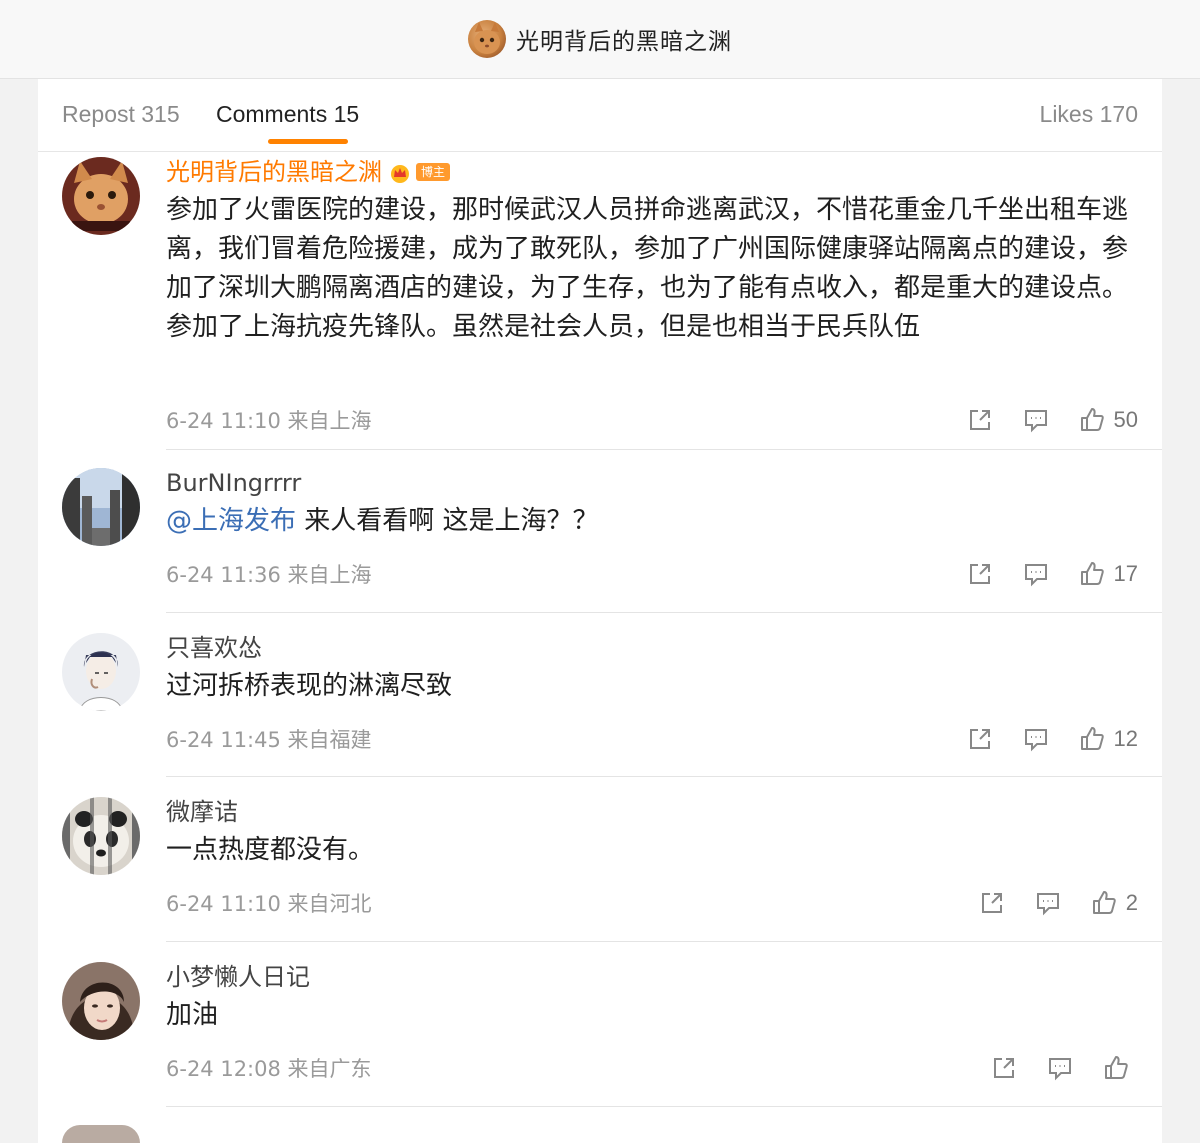 This screenshot has width=1200, height=1143. I want to click on comment-item: 小梦懒人日记 加油 6-24 12:08 来自广东, so click(600, 1040).